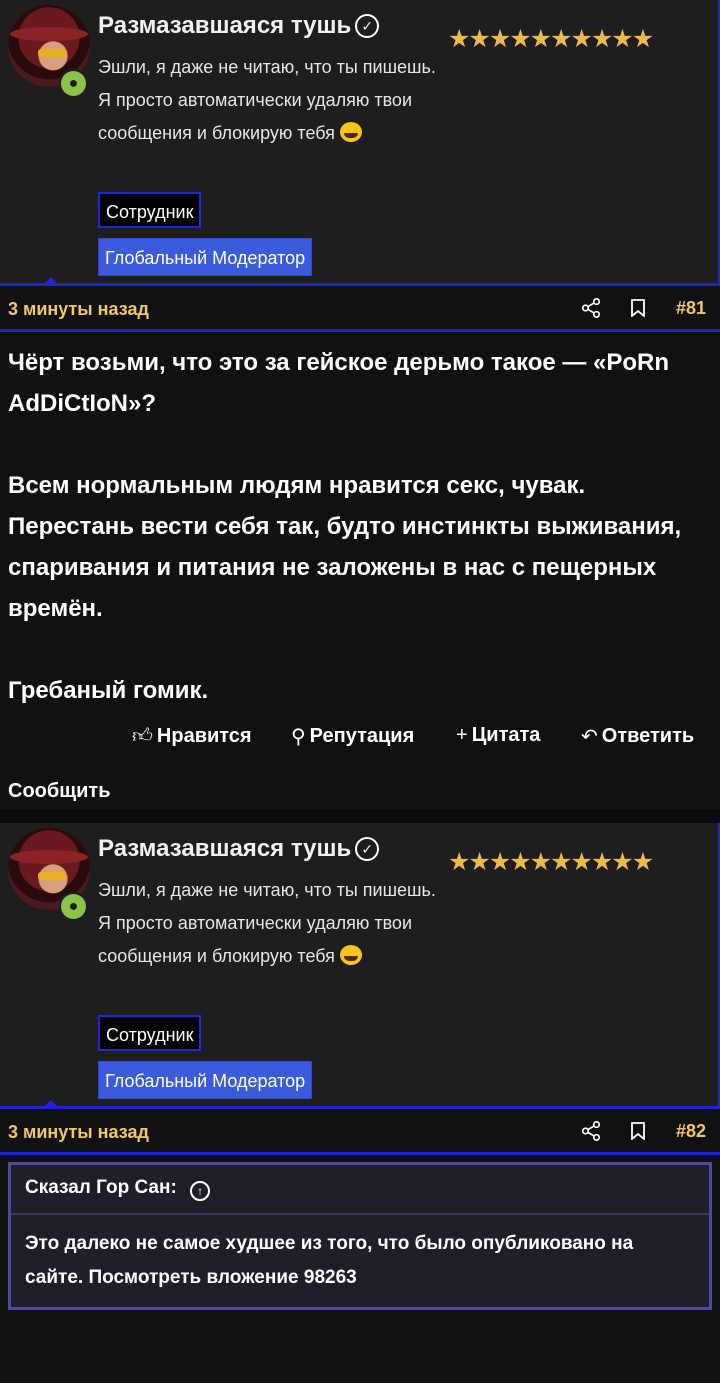  Describe the element at coordinates (360, 1190) in the screenshot. I see `quote-header: Сказал Гор Сан: ↑` at that location.